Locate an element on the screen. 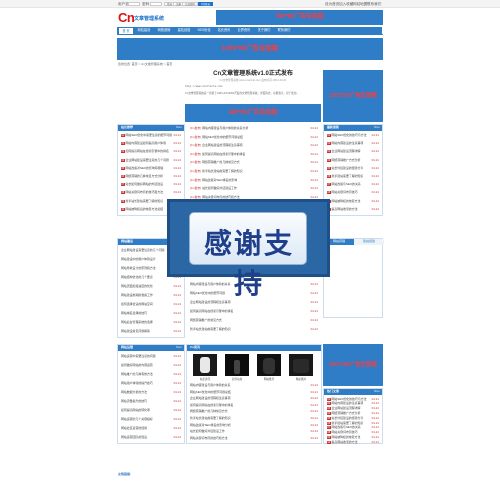 This screenshot has width=500, height=490. list-item-title: 站长如何做好网站的外链建设 is located at coordinates (145, 184).